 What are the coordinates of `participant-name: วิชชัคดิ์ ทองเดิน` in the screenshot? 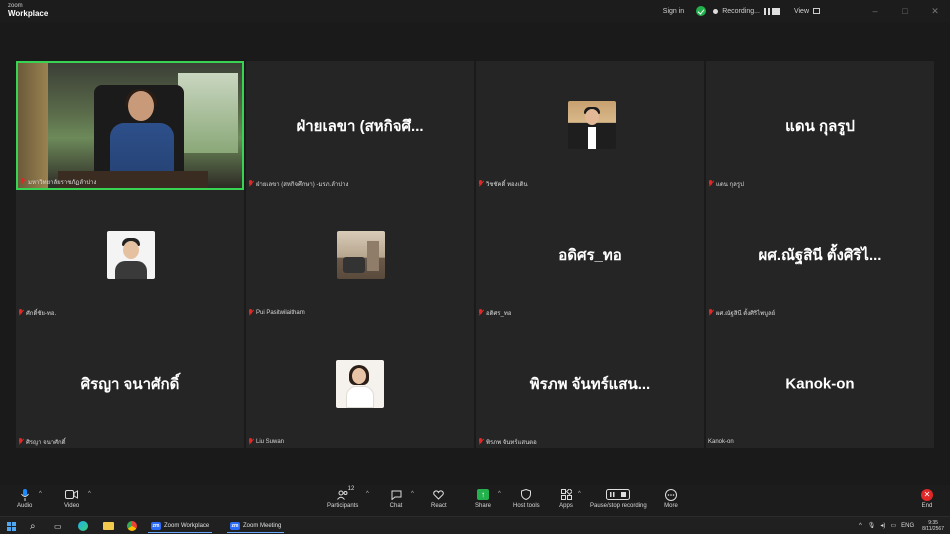 It's located at (507, 184).